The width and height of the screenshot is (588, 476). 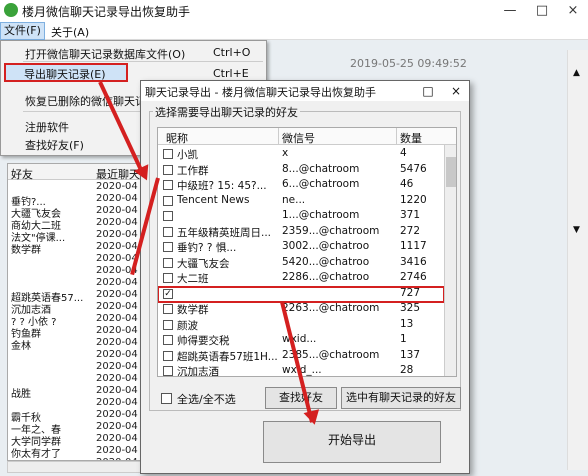 I want to click on dialog-title-bar: 聊天记录导出 - 楼月微信聊天记录导出恢复助手 □ ×, so click(x=305, y=91).